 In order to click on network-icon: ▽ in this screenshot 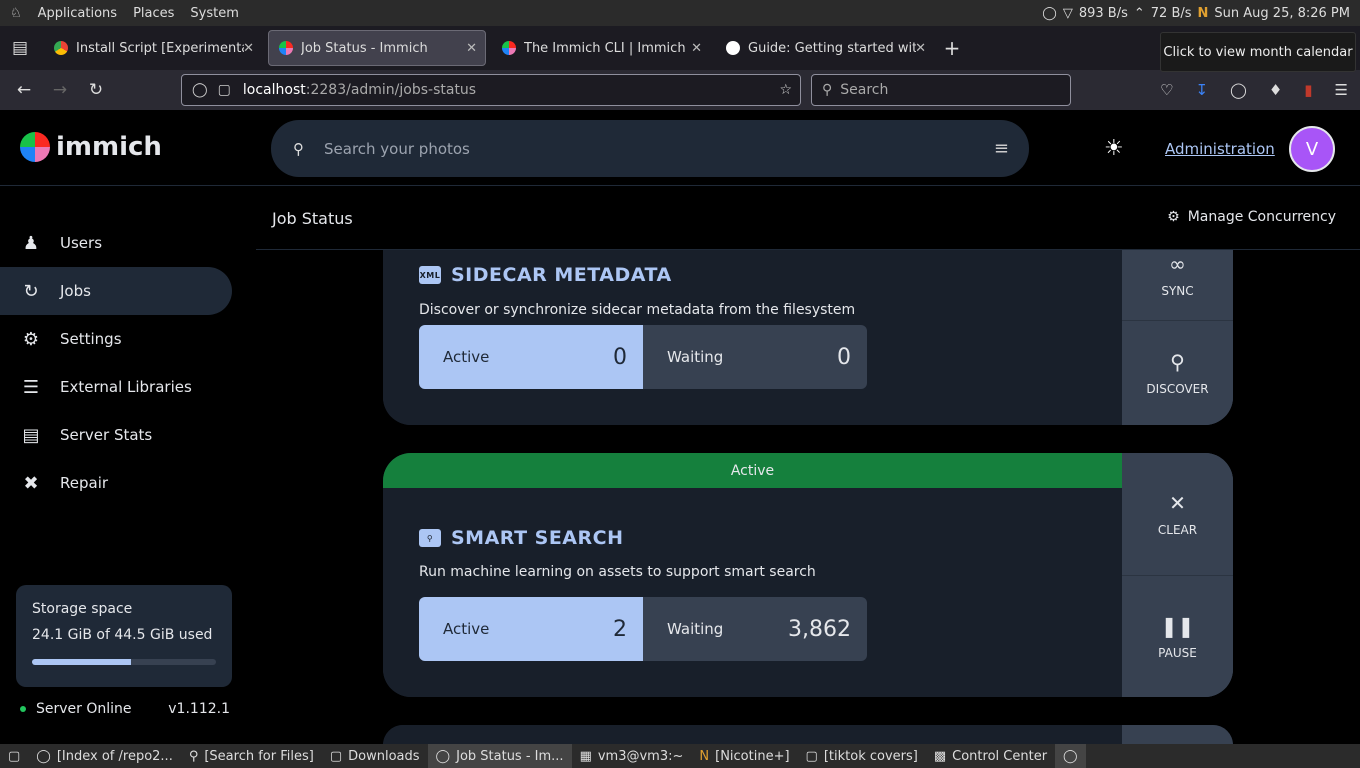, I will do `click(1068, 13)`.